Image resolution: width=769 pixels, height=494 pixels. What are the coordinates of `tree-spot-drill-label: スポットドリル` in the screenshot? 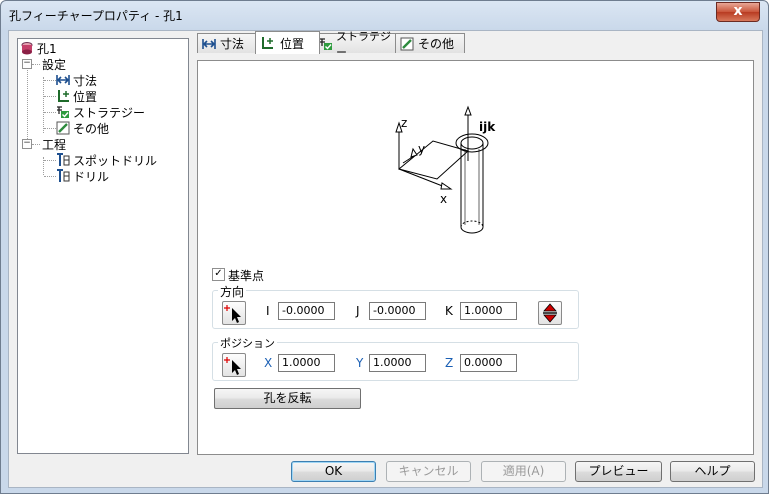 It's located at (115, 160).